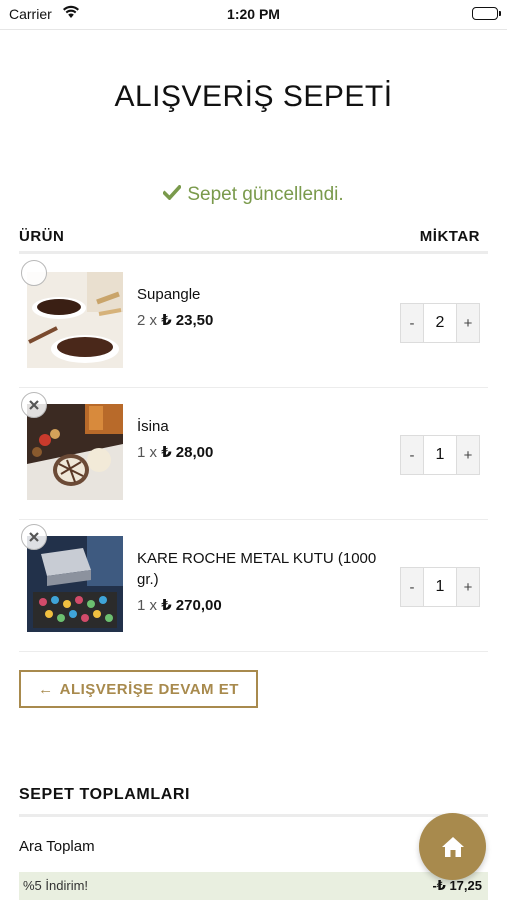 The width and height of the screenshot is (507, 900). What do you see at coordinates (147, 320) in the screenshot?
I see `quantity-prefix: 2 x` at bounding box center [147, 320].